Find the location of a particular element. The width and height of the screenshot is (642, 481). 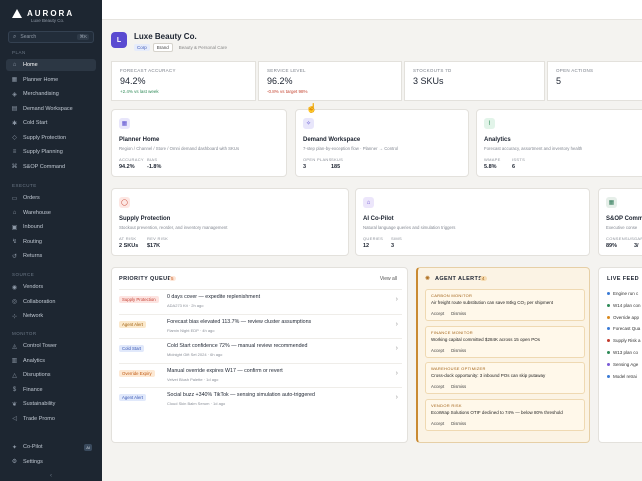

sidebar-item-analytics: ▥ Analytics is located at coordinates (51, 361).